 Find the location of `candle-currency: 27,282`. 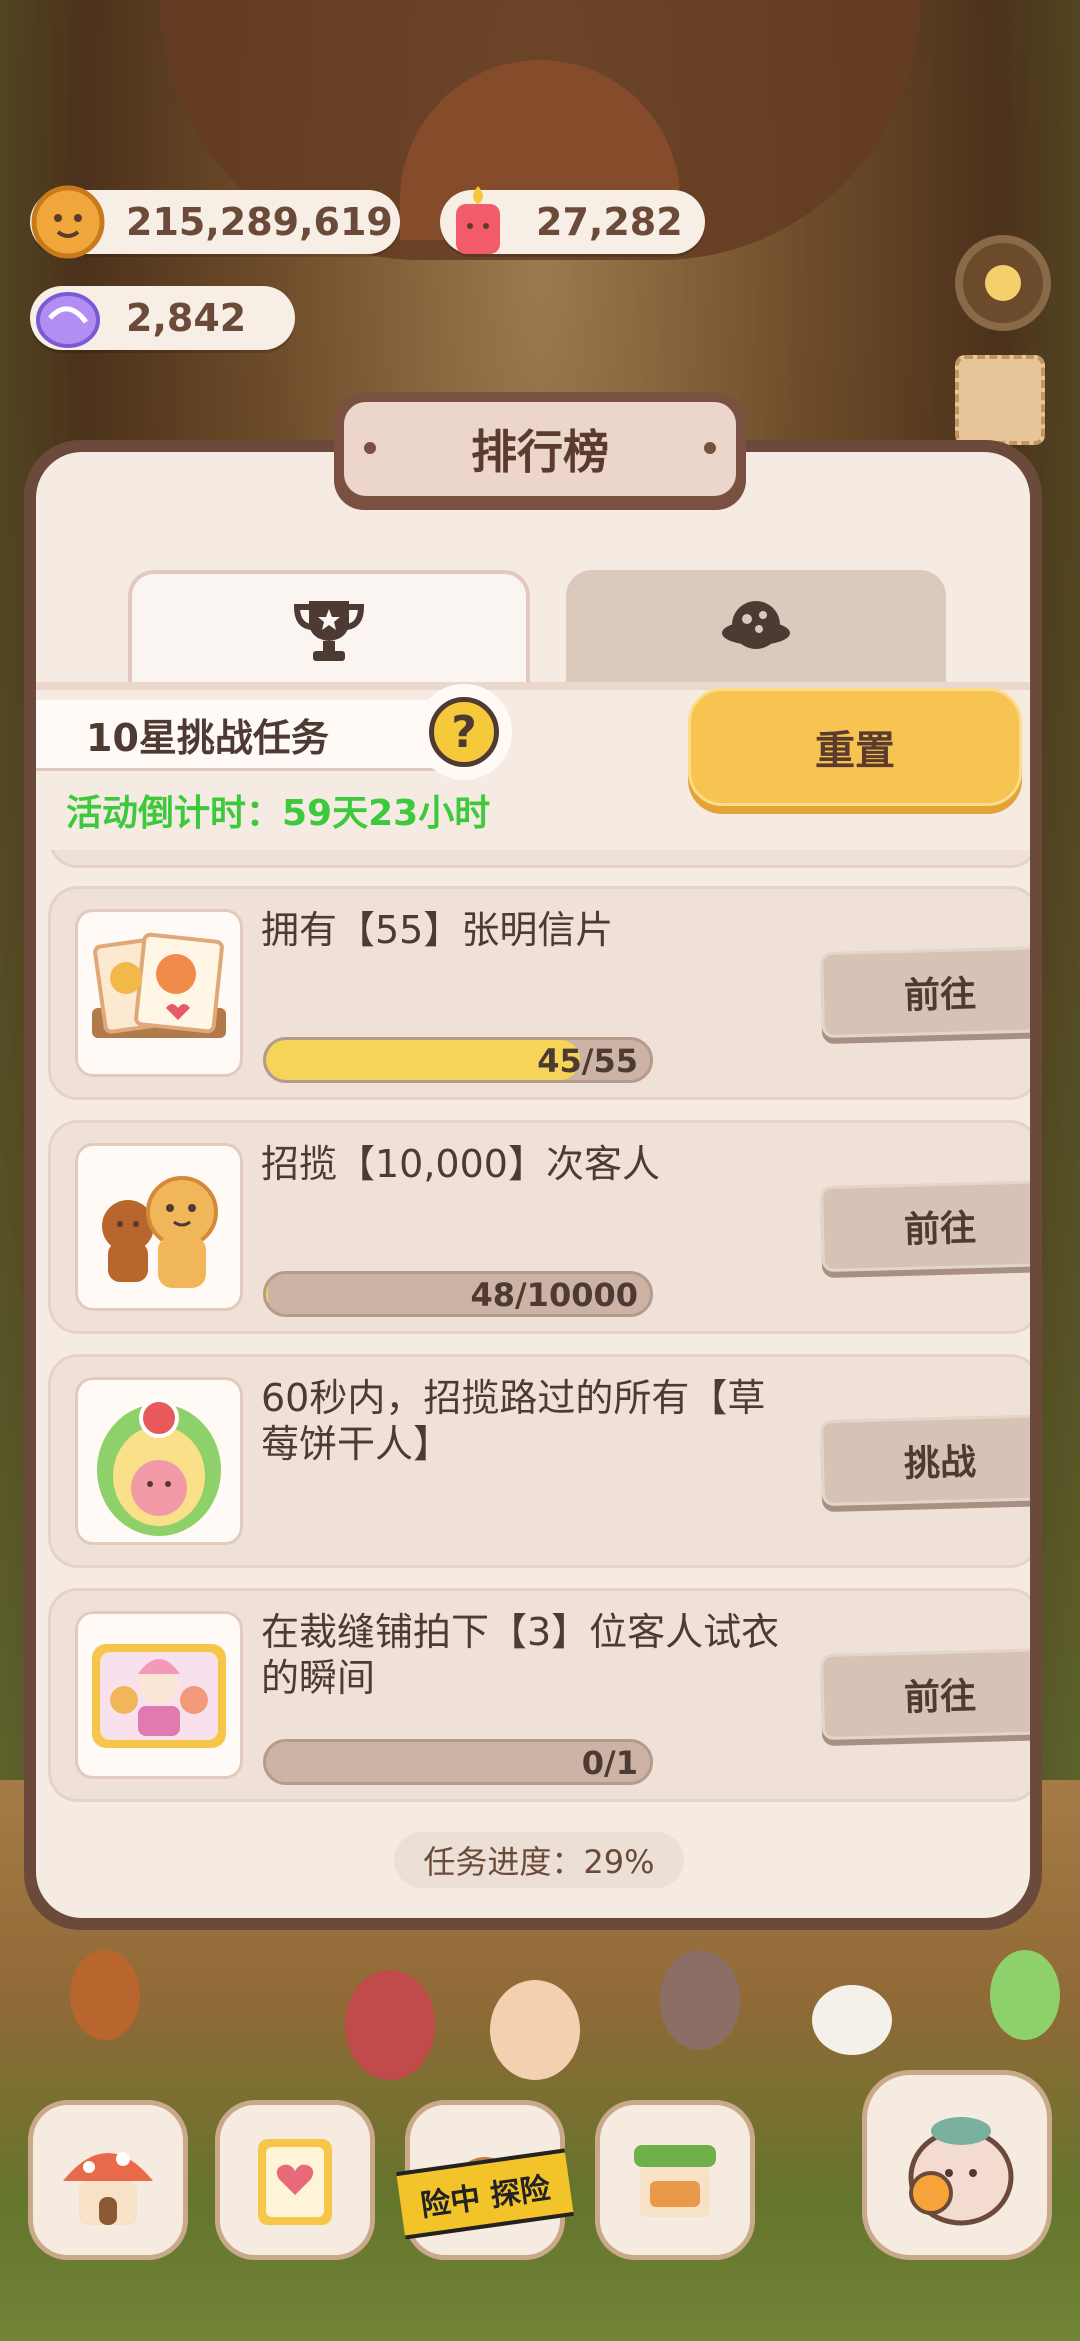

candle-currency: 27,282 is located at coordinates (572, 220).